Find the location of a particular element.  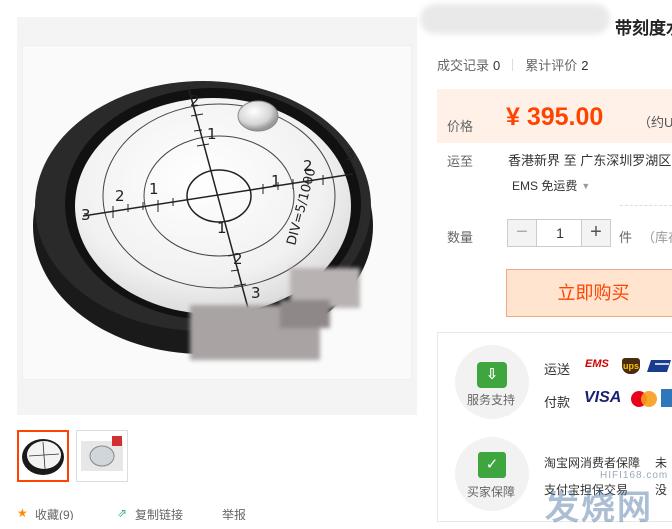

divider is located at coordinates (646, 205).